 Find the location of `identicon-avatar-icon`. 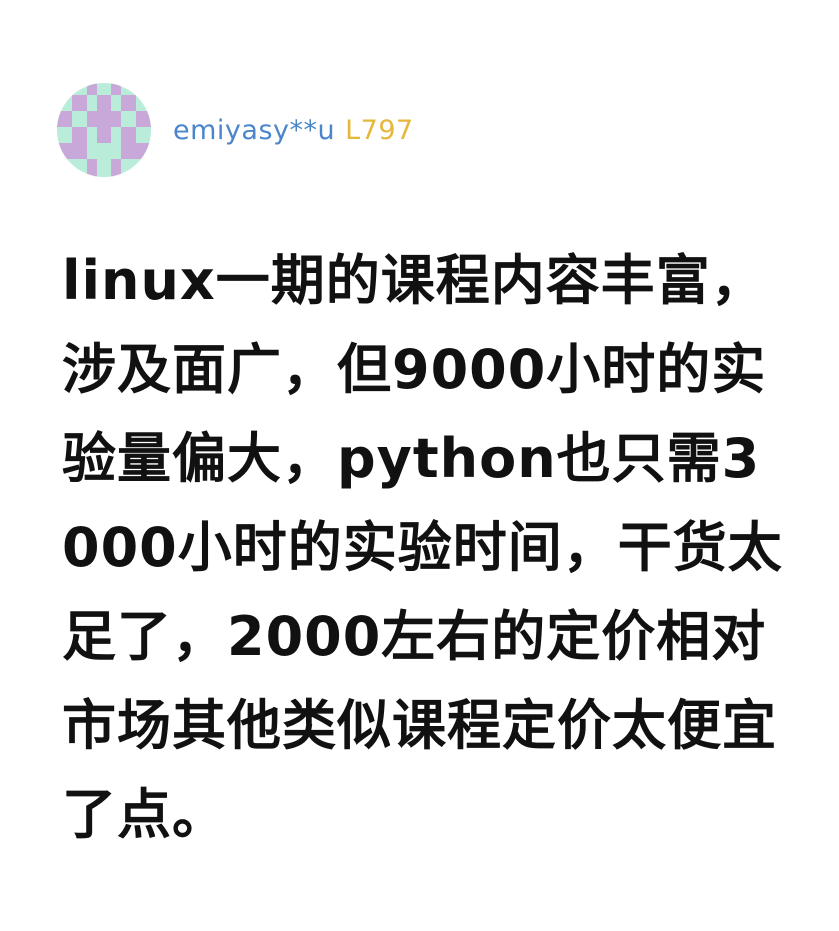

identicon-avatar-icon is located at coordinates (104, 130).